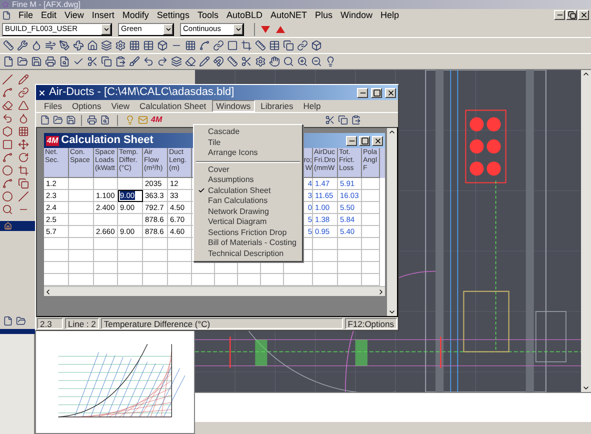  I want to click on wind-icon, so click(50, 45).